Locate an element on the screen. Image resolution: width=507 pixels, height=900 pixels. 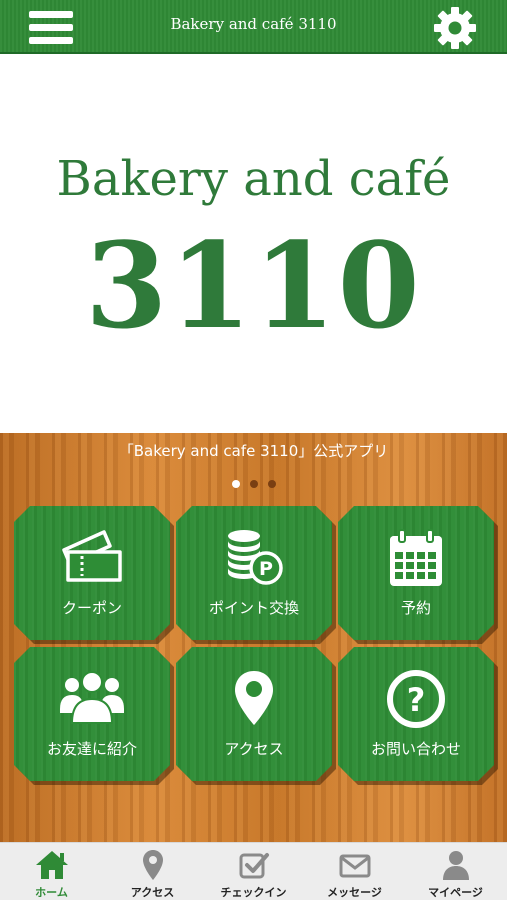
envelope-icon is located at coordinates (354, 866).